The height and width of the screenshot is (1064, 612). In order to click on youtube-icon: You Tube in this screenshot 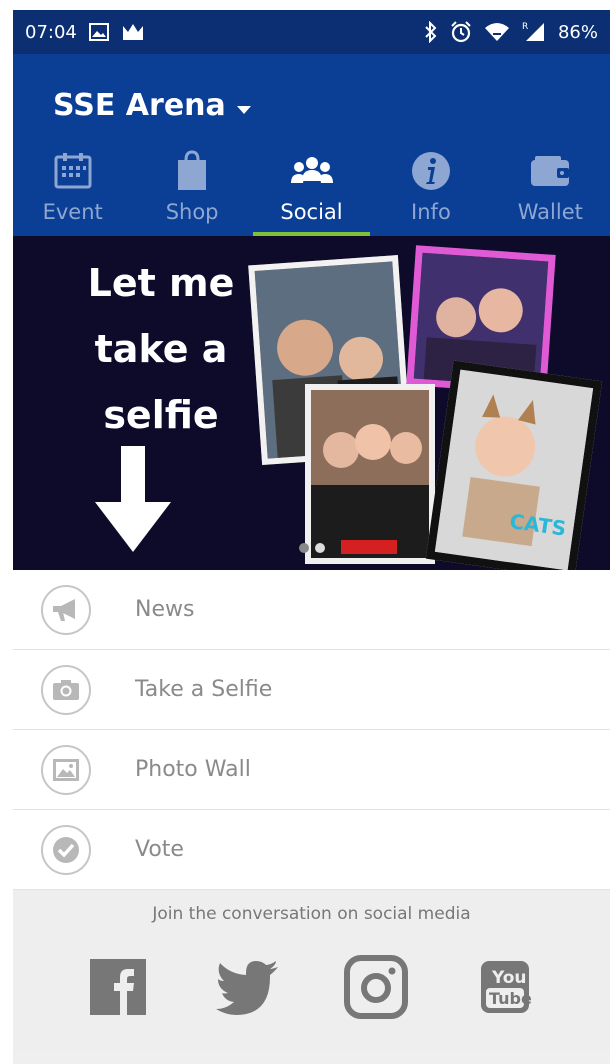, I will do `click(505, 987)`.